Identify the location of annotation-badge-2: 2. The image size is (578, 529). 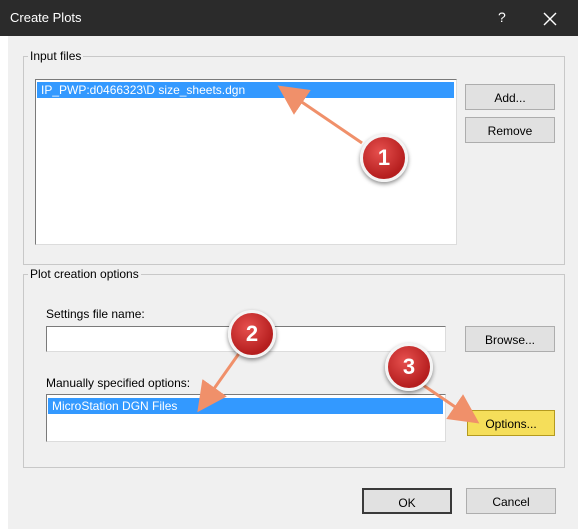
(252, 334).